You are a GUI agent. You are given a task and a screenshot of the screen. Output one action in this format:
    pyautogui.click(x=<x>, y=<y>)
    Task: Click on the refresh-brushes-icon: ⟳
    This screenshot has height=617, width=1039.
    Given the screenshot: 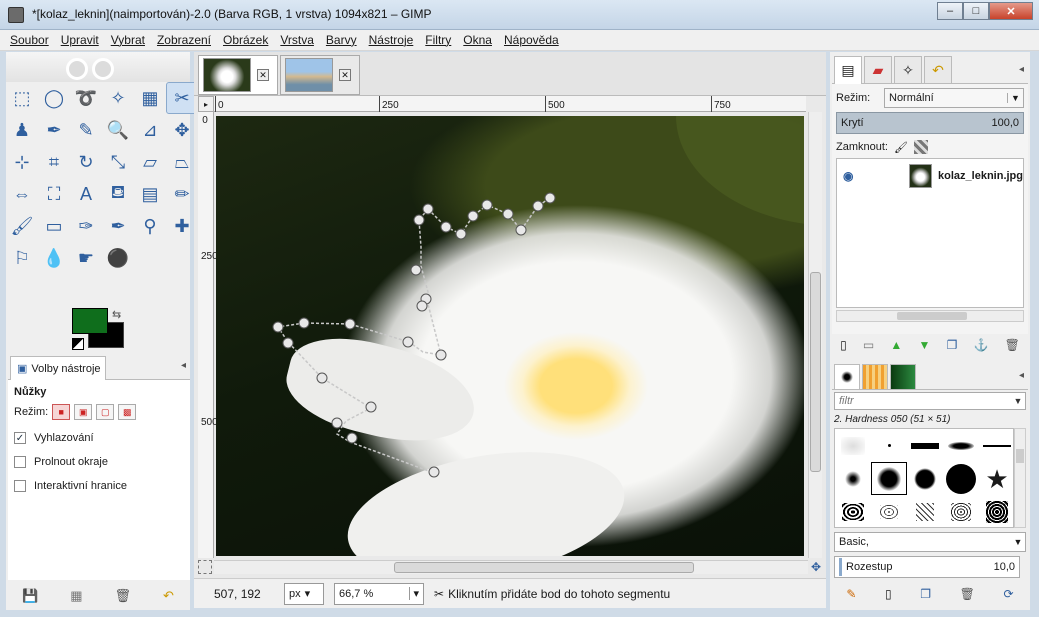 What is the action you would take?
    pyautogui.click(x=1009, y=594)
    